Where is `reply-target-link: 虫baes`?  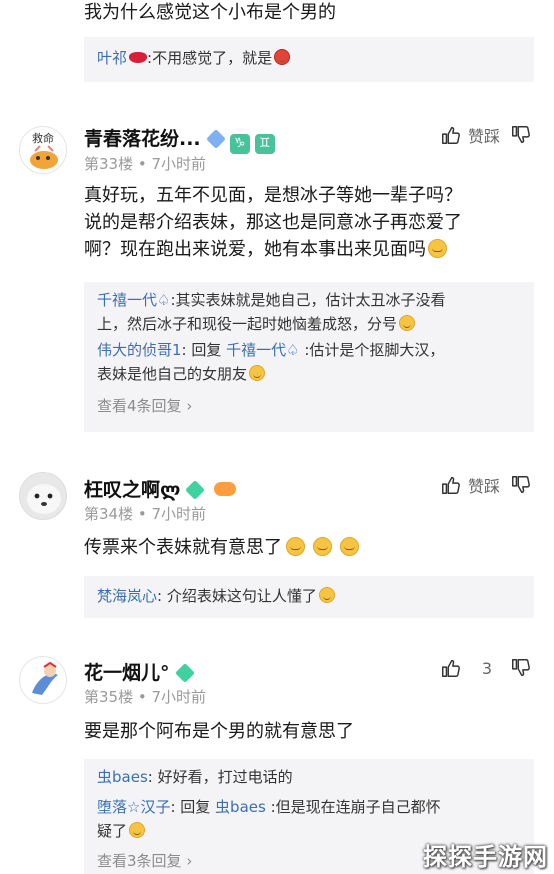
reply-target-link: 虫baes is located at coordinates (240, 807).